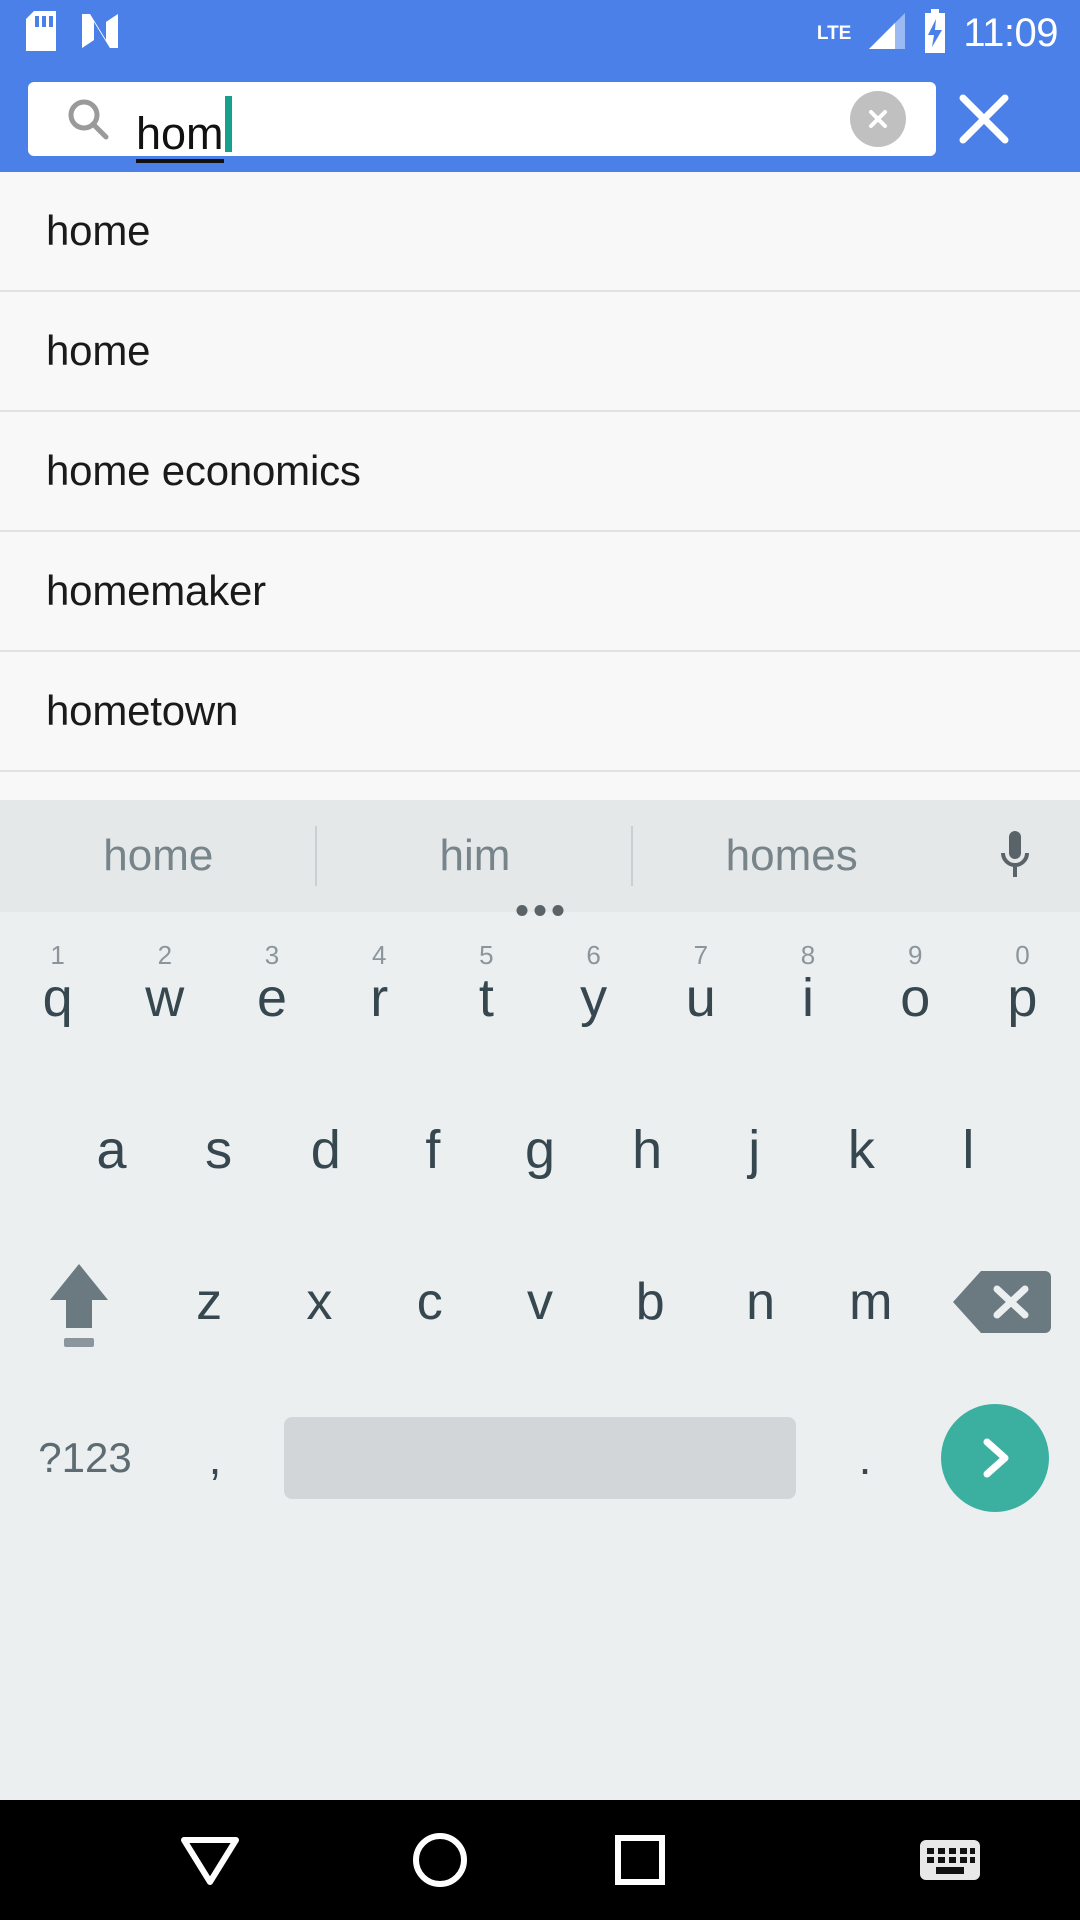 Image resolution: width=1080 pixels, height=1920 pixels. I want to click on key-e: 3 e, so click(271, 998).